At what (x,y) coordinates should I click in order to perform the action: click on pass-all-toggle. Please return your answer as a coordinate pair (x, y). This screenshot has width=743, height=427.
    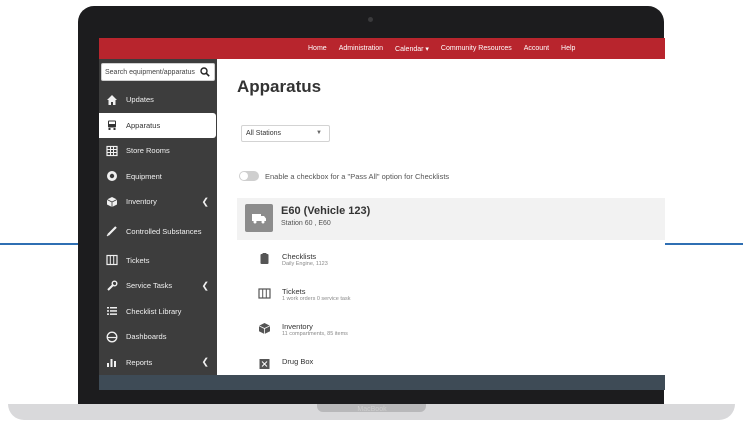
    Looking at the image, I should click on (249, 176).